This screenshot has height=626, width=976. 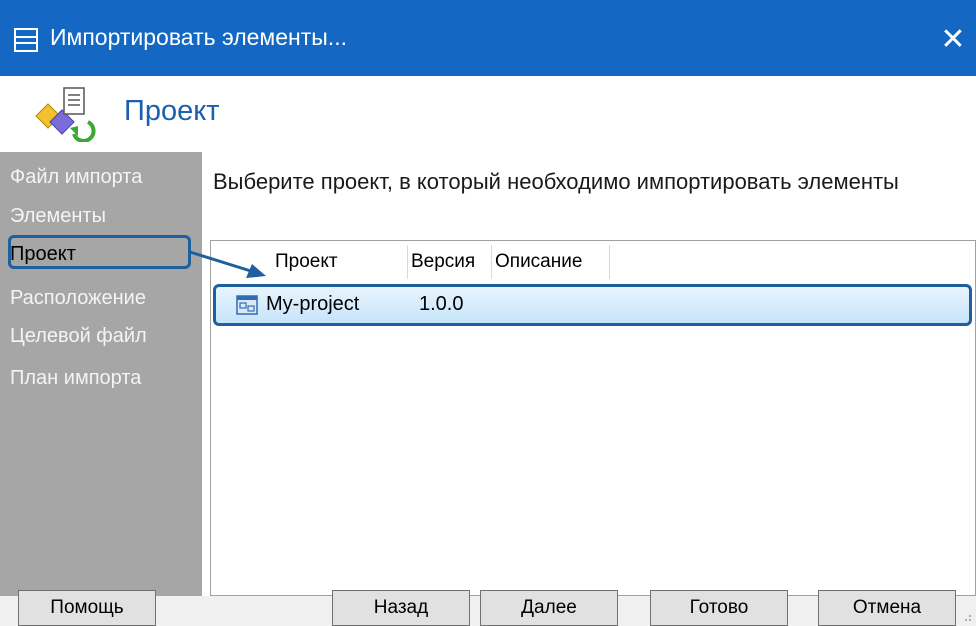 What do you see at coordinates (78, 336) in the screenshot?
I see `step-target-file: Целевой файл` at bounding box center [78, 336].